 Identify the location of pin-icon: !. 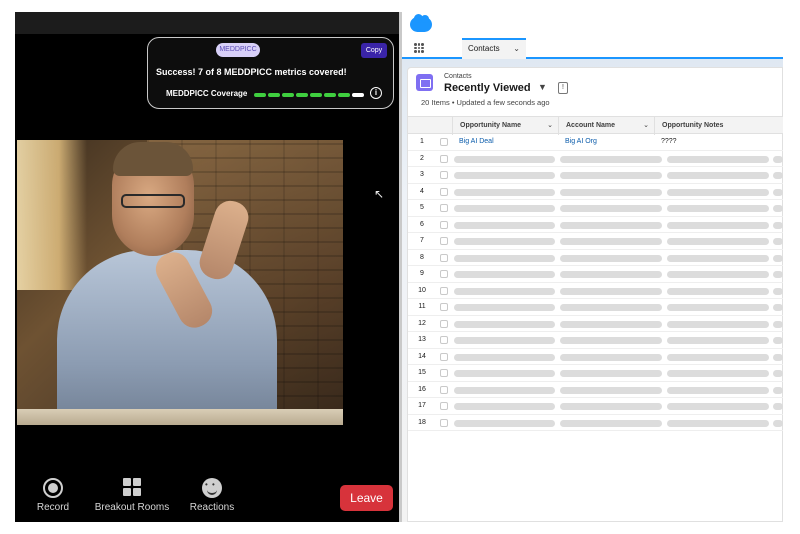
(563, 88).